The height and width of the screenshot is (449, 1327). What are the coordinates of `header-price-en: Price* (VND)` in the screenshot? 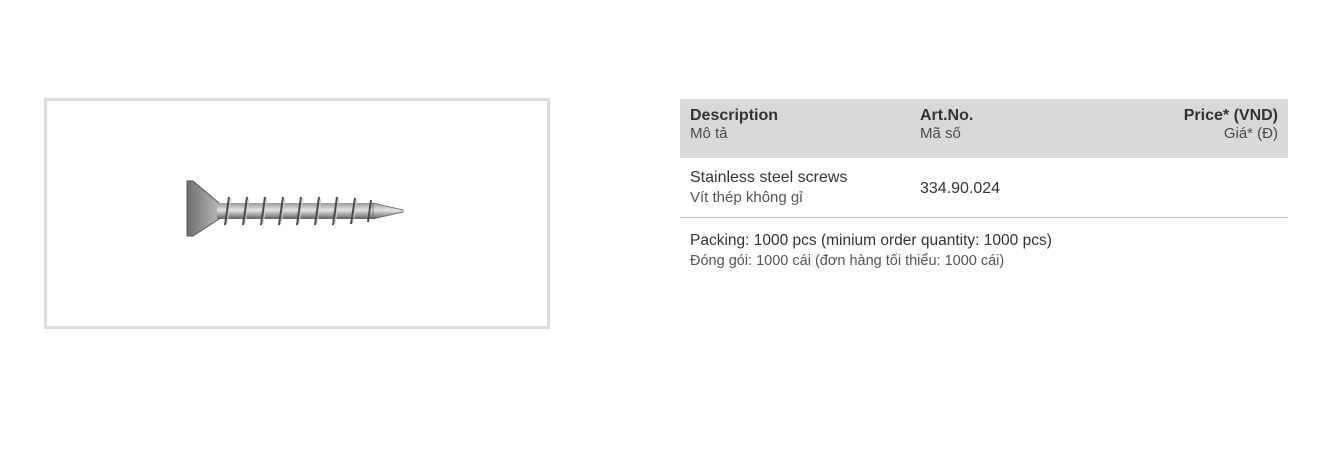 It's located at (1230, 115).